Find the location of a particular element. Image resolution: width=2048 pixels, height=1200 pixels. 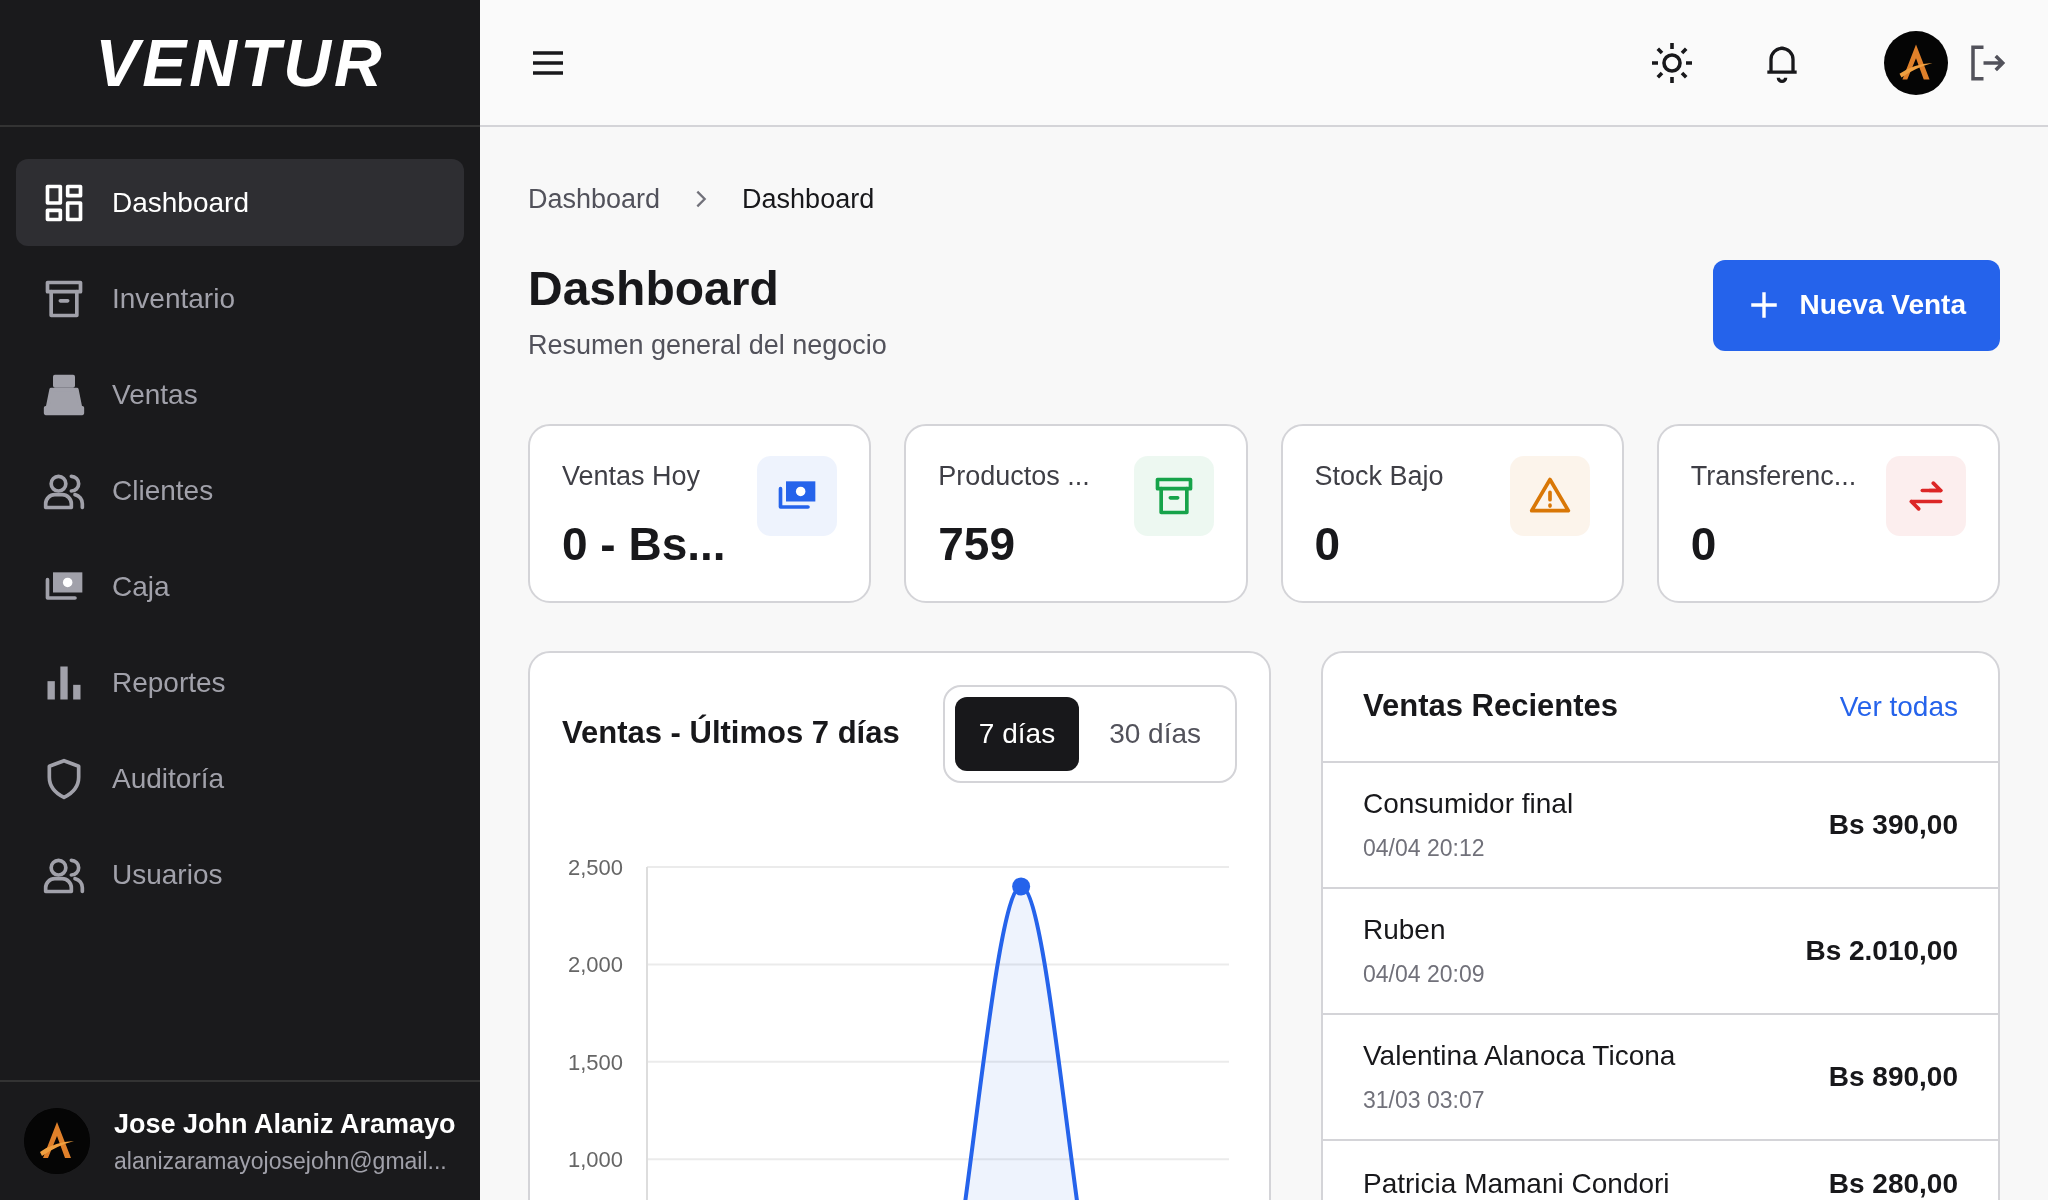

sale-date: 04/04 20:12 is located at coordinates (1424, 849).